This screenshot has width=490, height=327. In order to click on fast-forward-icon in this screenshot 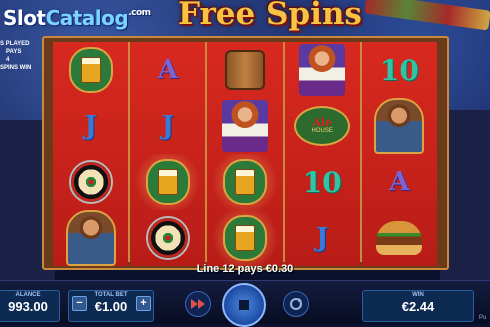, I will do `click(198, 304)`.